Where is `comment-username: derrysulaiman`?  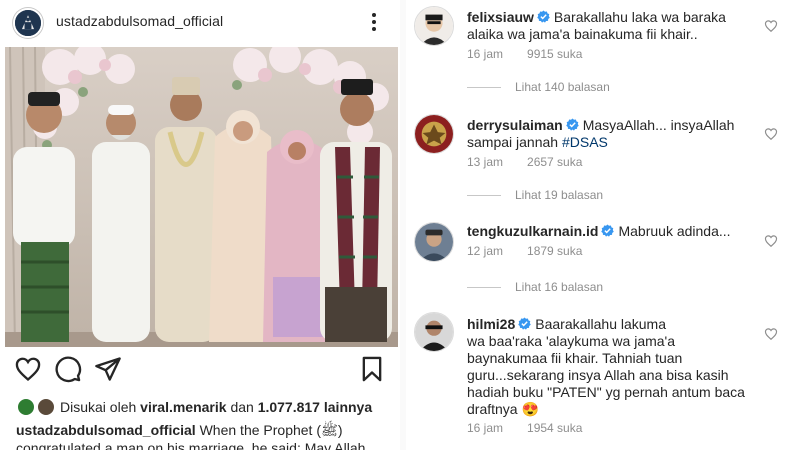 comment-username: derrysulaiman is located at coordinates (515, 125).